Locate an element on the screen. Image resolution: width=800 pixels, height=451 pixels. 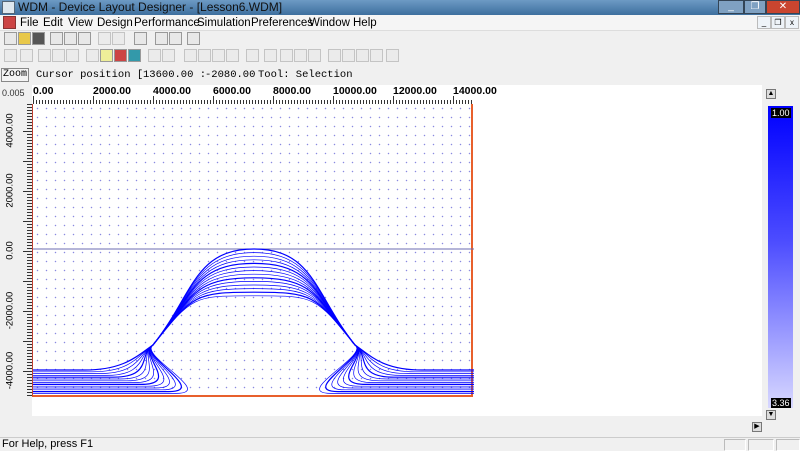
menu-help: Help is located at coordinates (365, 23).